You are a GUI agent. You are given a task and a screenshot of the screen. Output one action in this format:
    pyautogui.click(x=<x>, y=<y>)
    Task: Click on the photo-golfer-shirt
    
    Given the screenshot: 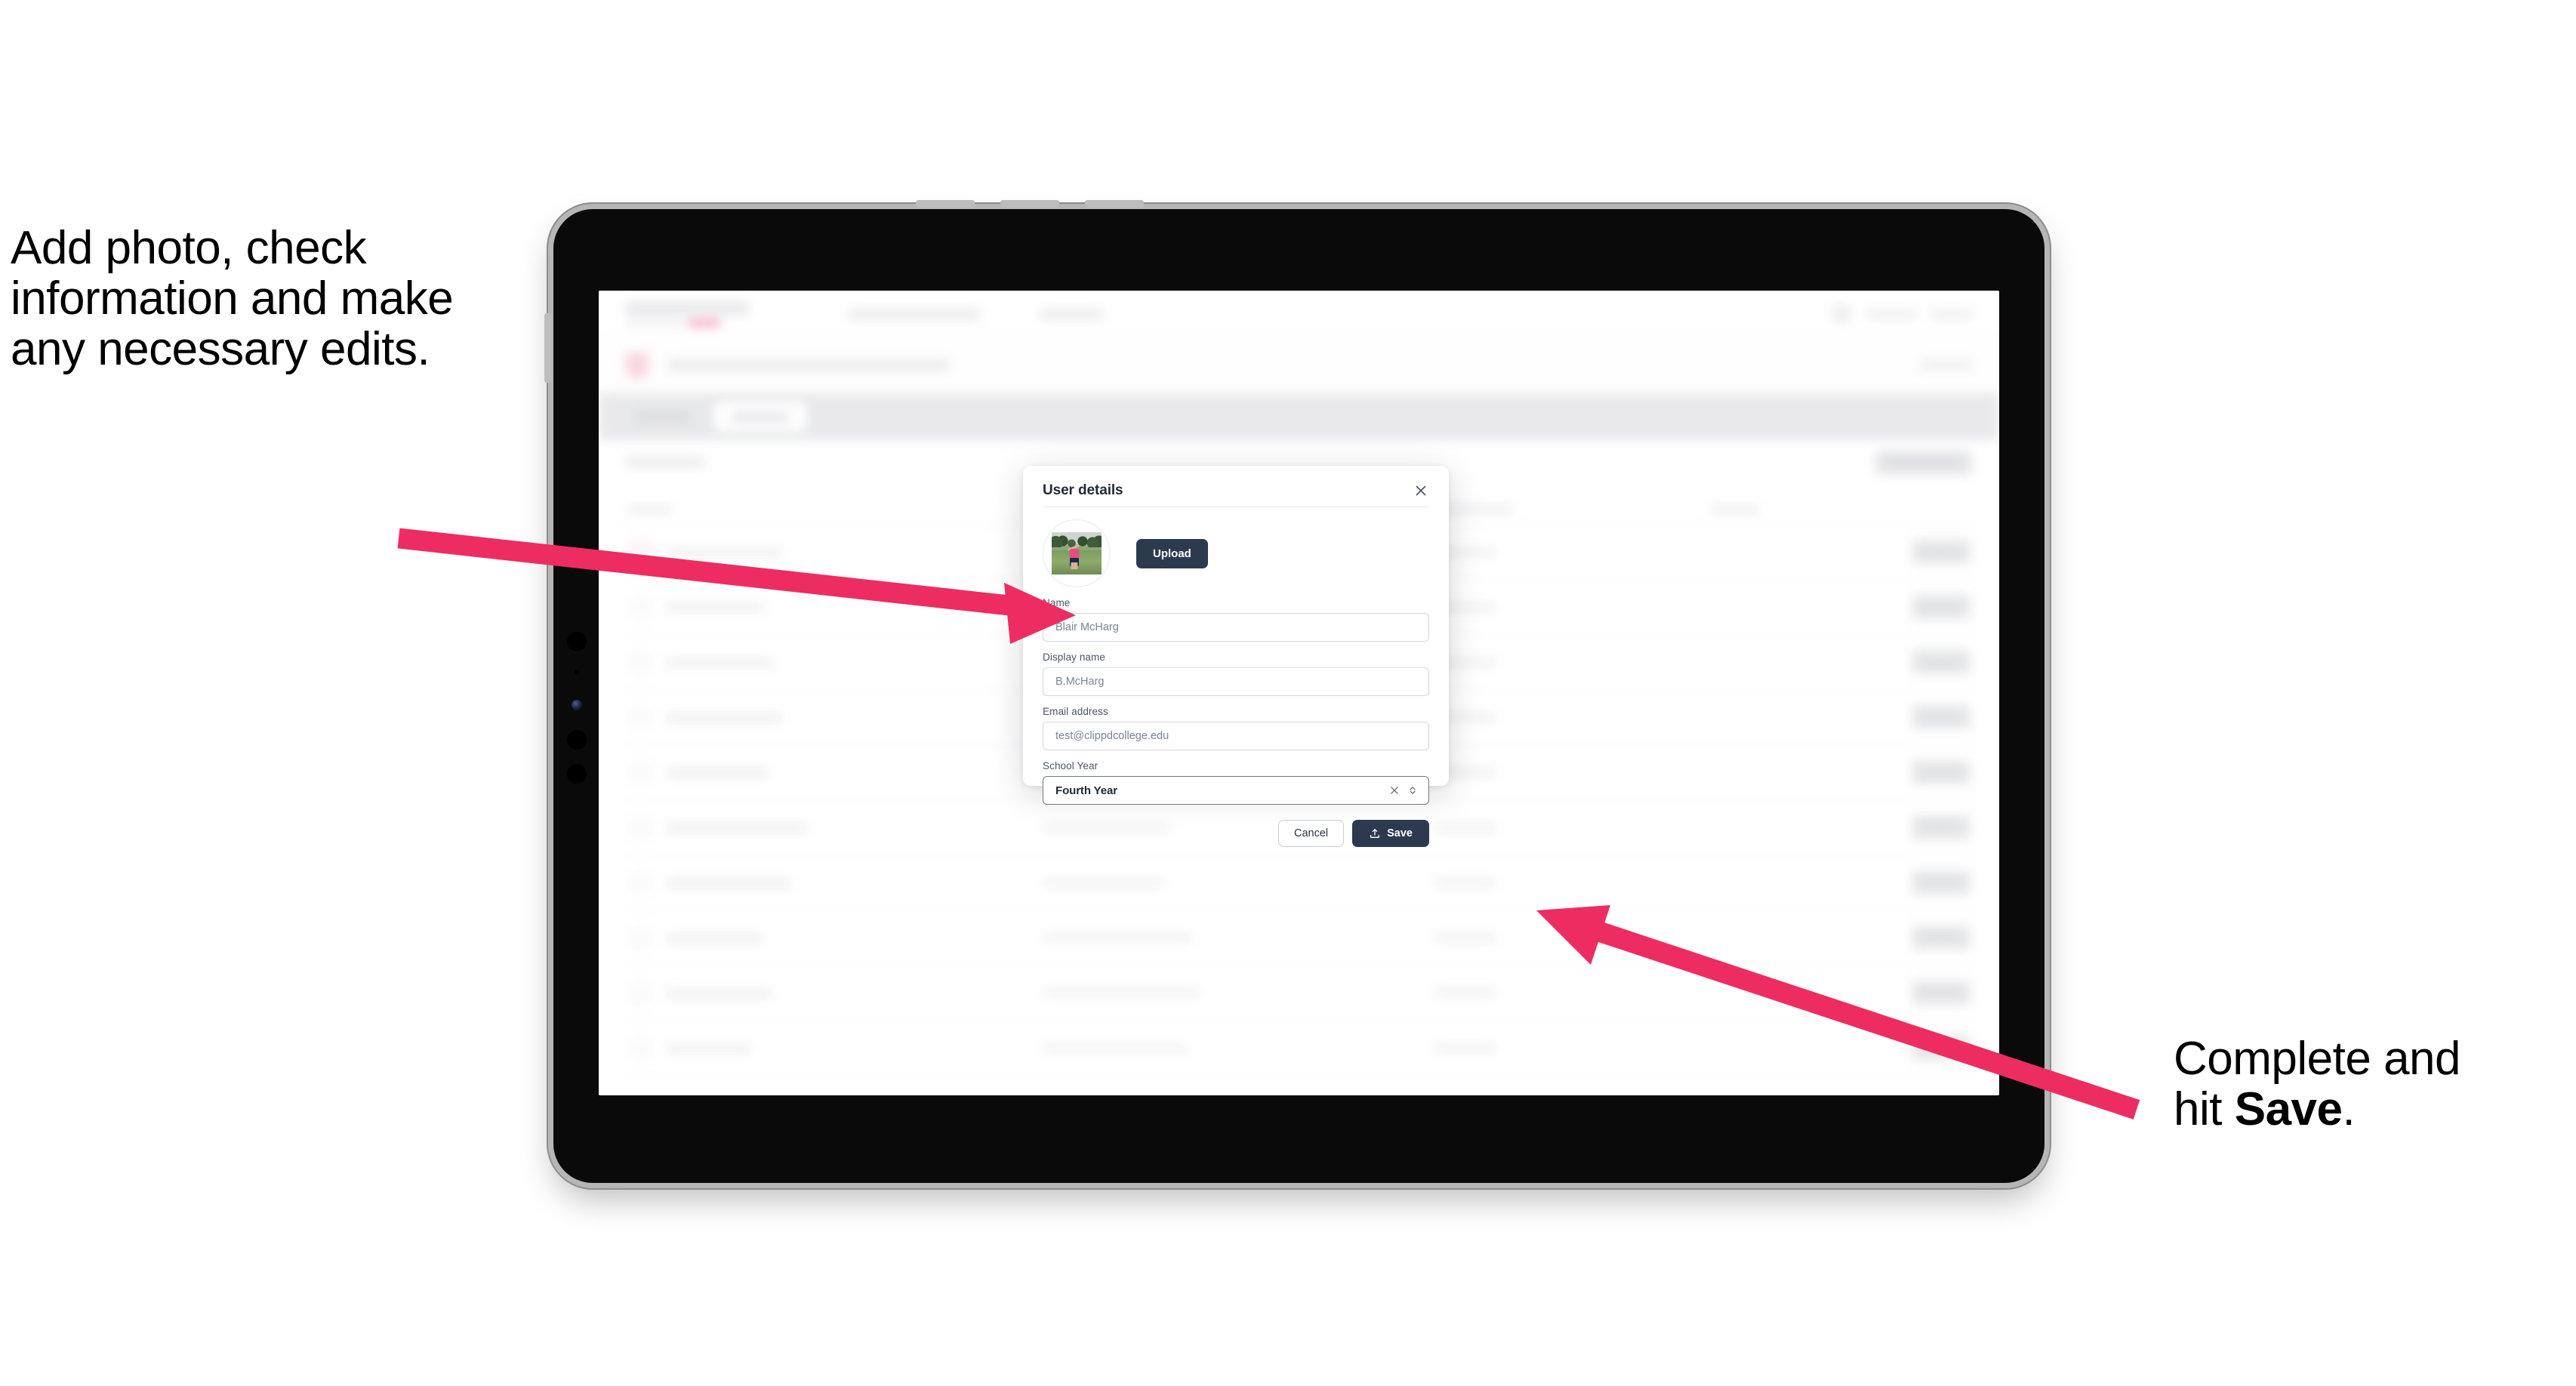 What is the action you would take?
    pyautogui.click(x=1074, y=554)
    